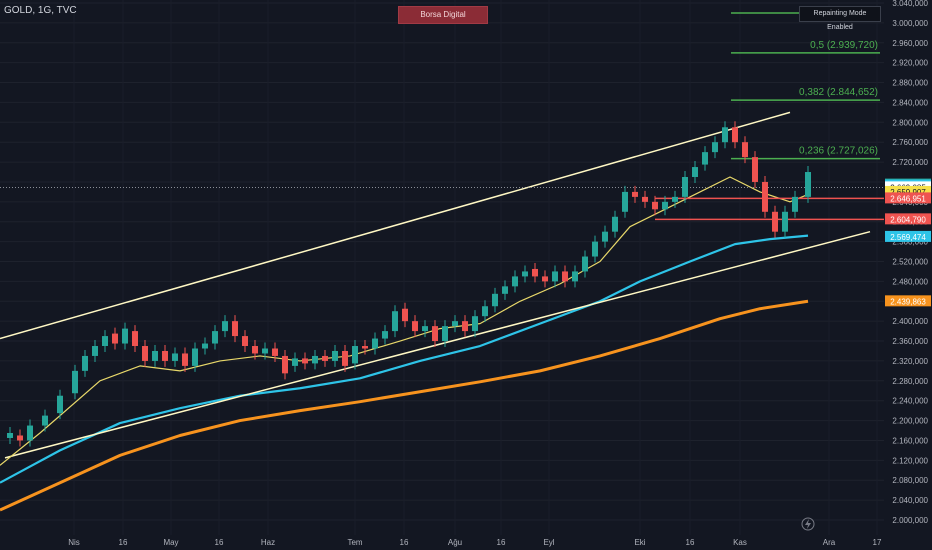 This screenshot has height=550, width=932. What do you see at coordinates (910, 83) in the screenshot?
I see `y-tick-label: 2.880,000` at bounding box center [910, 83].